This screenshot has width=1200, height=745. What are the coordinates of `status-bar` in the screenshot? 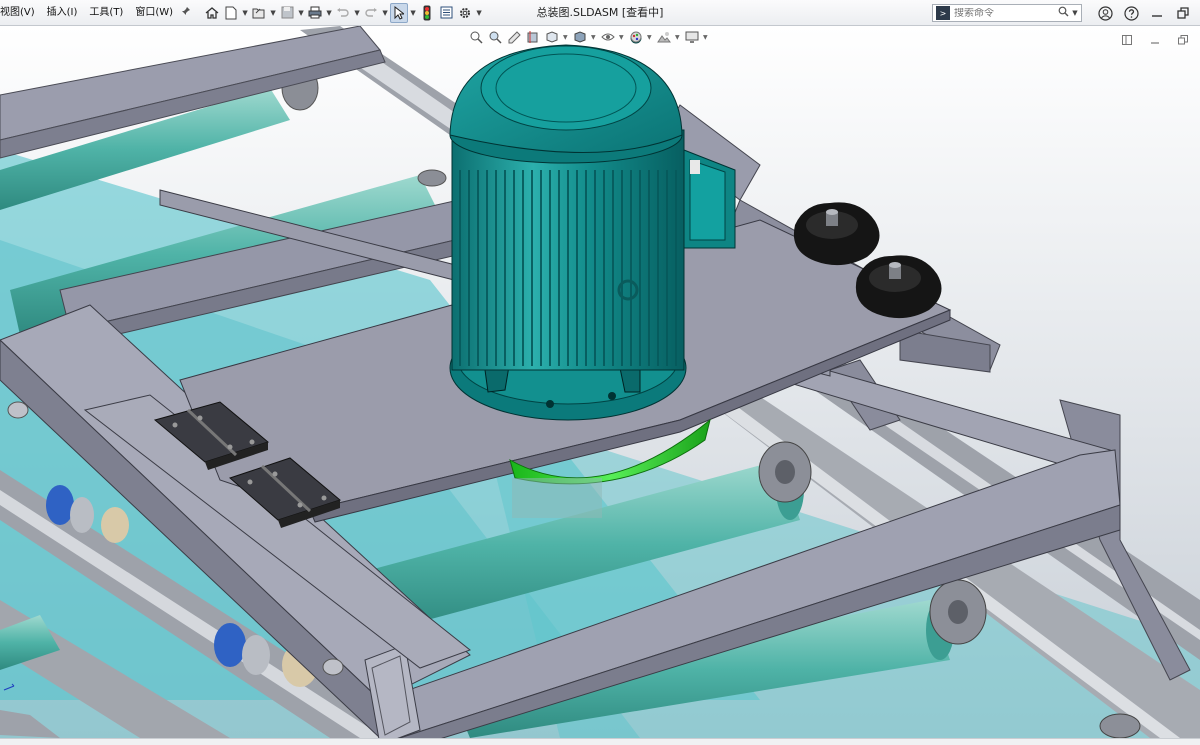 It's located at (600, 741).